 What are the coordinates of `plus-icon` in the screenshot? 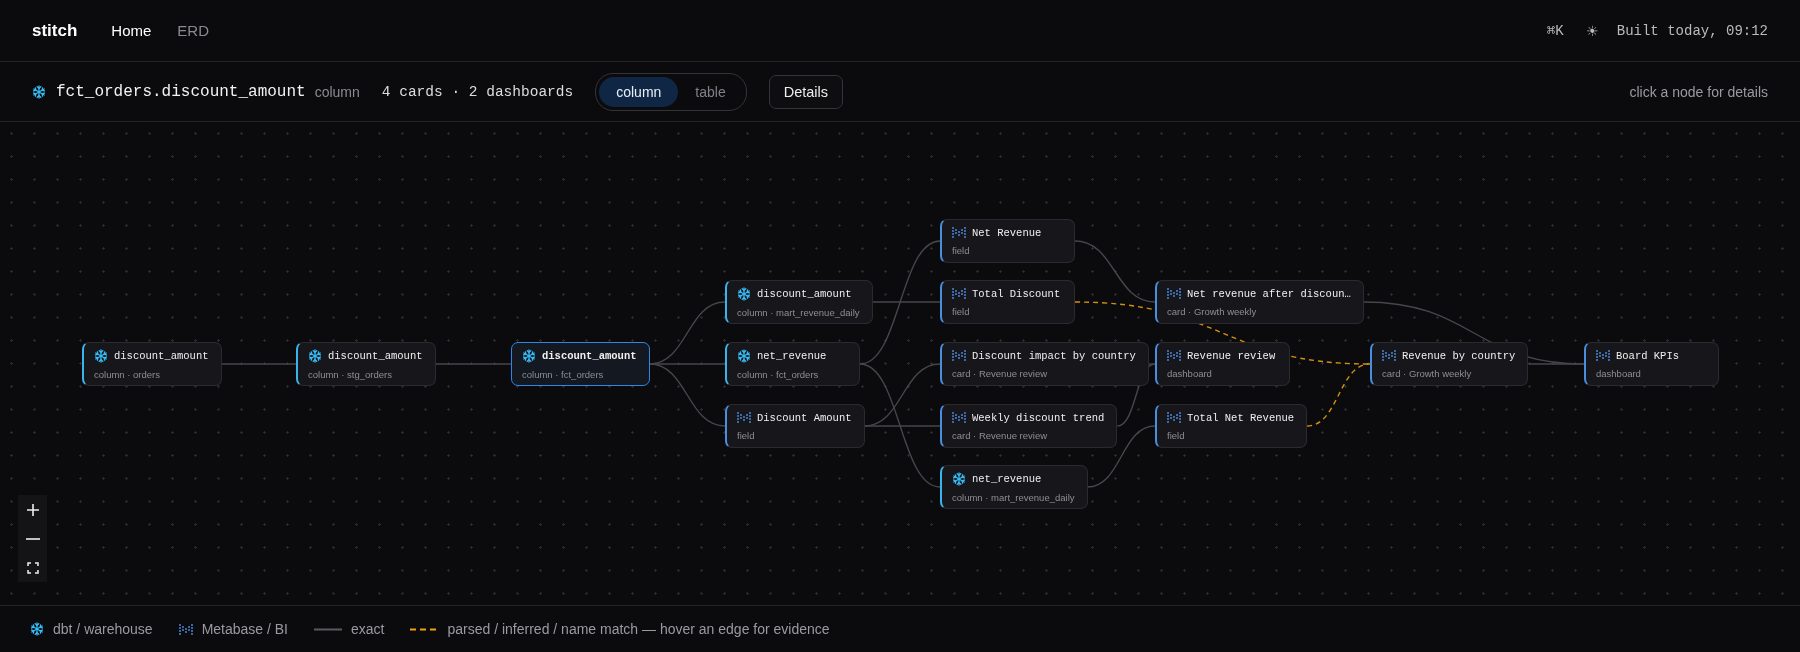 It's located at (32, 509).